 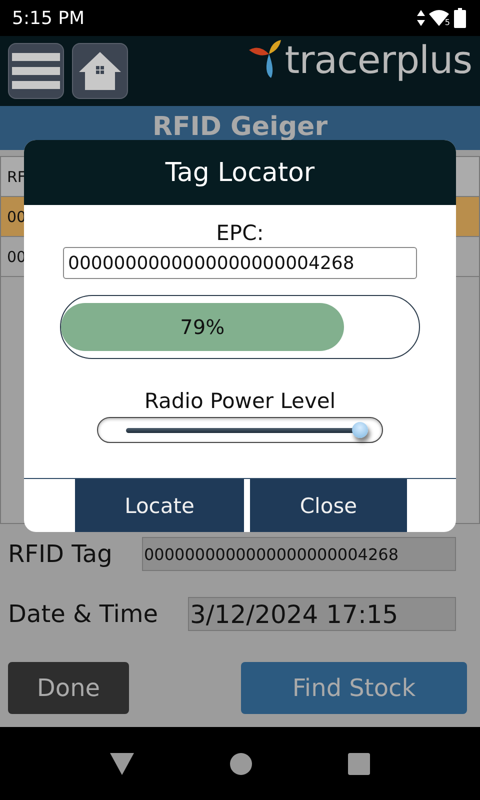 What do you see at coordinates (240, 128) in the screenshot?
I see `screen-title: RFID Geiger` at bounding box center [240, 128].